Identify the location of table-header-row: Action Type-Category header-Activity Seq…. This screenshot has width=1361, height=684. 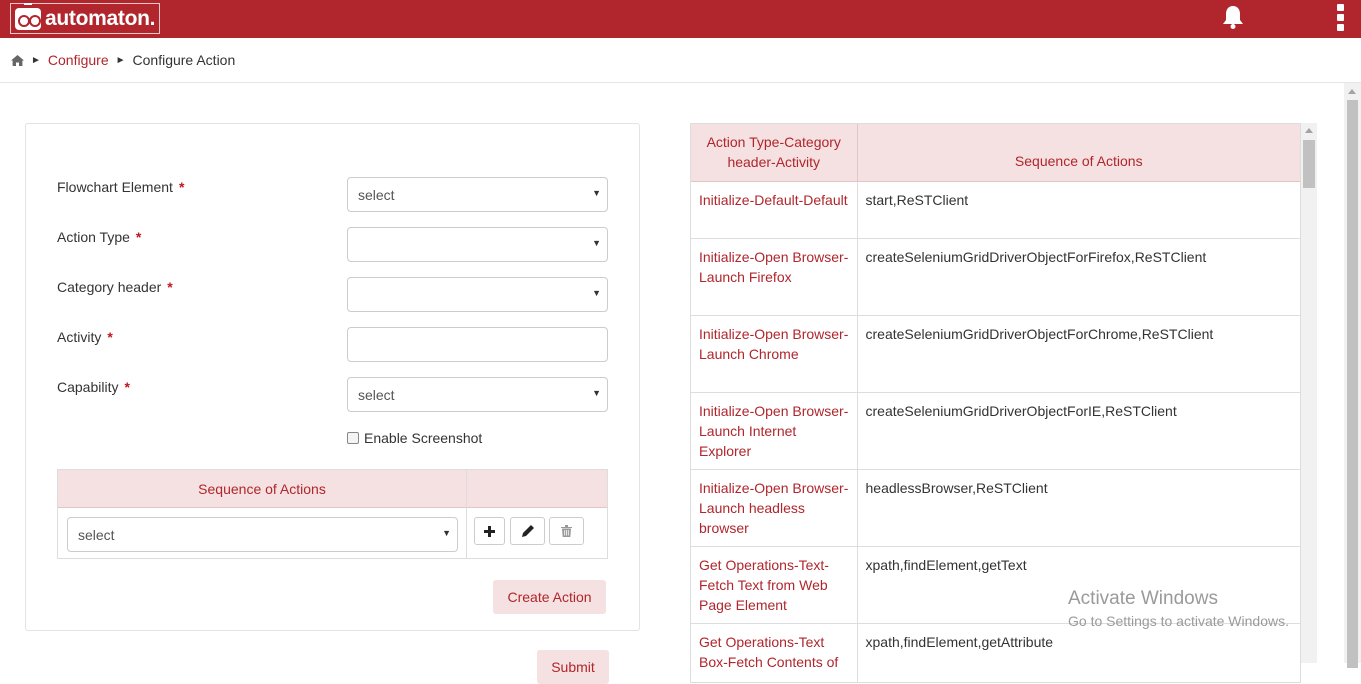
(995, 153).